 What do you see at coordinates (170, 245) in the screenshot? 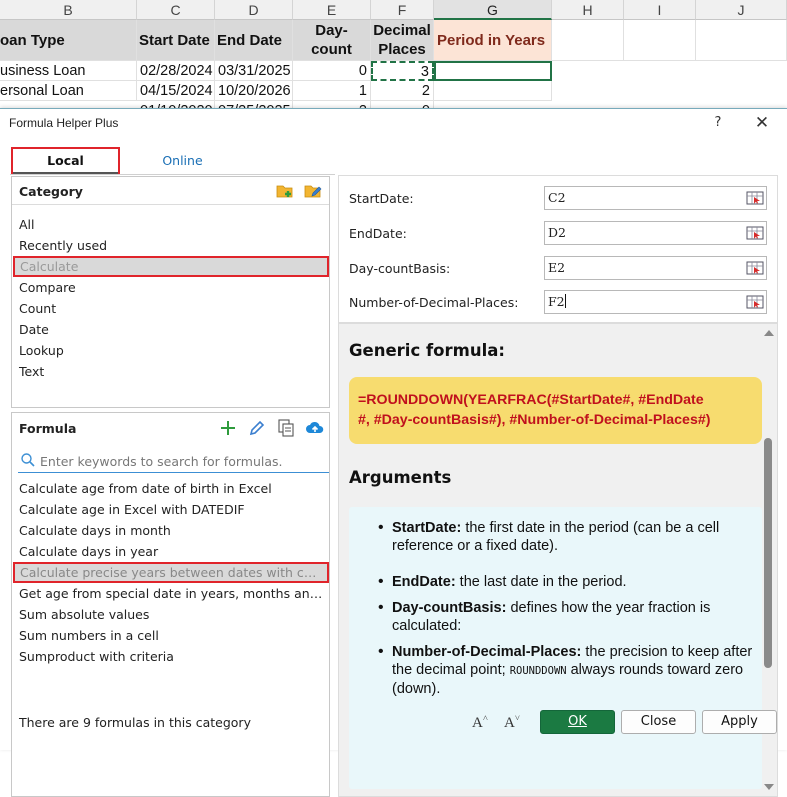
I see `category-item-recently-used: Recently used` at bounding box center [170, 245].